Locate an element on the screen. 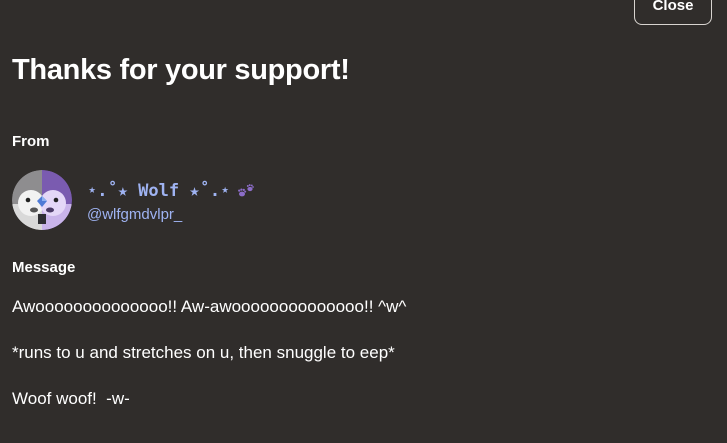 Image resolution: width=727 pixels, height=443 pixels. supporter-display-name: ⋆.˚★ Wolf ★˚.⋆ is located at coordinates (171, 191).